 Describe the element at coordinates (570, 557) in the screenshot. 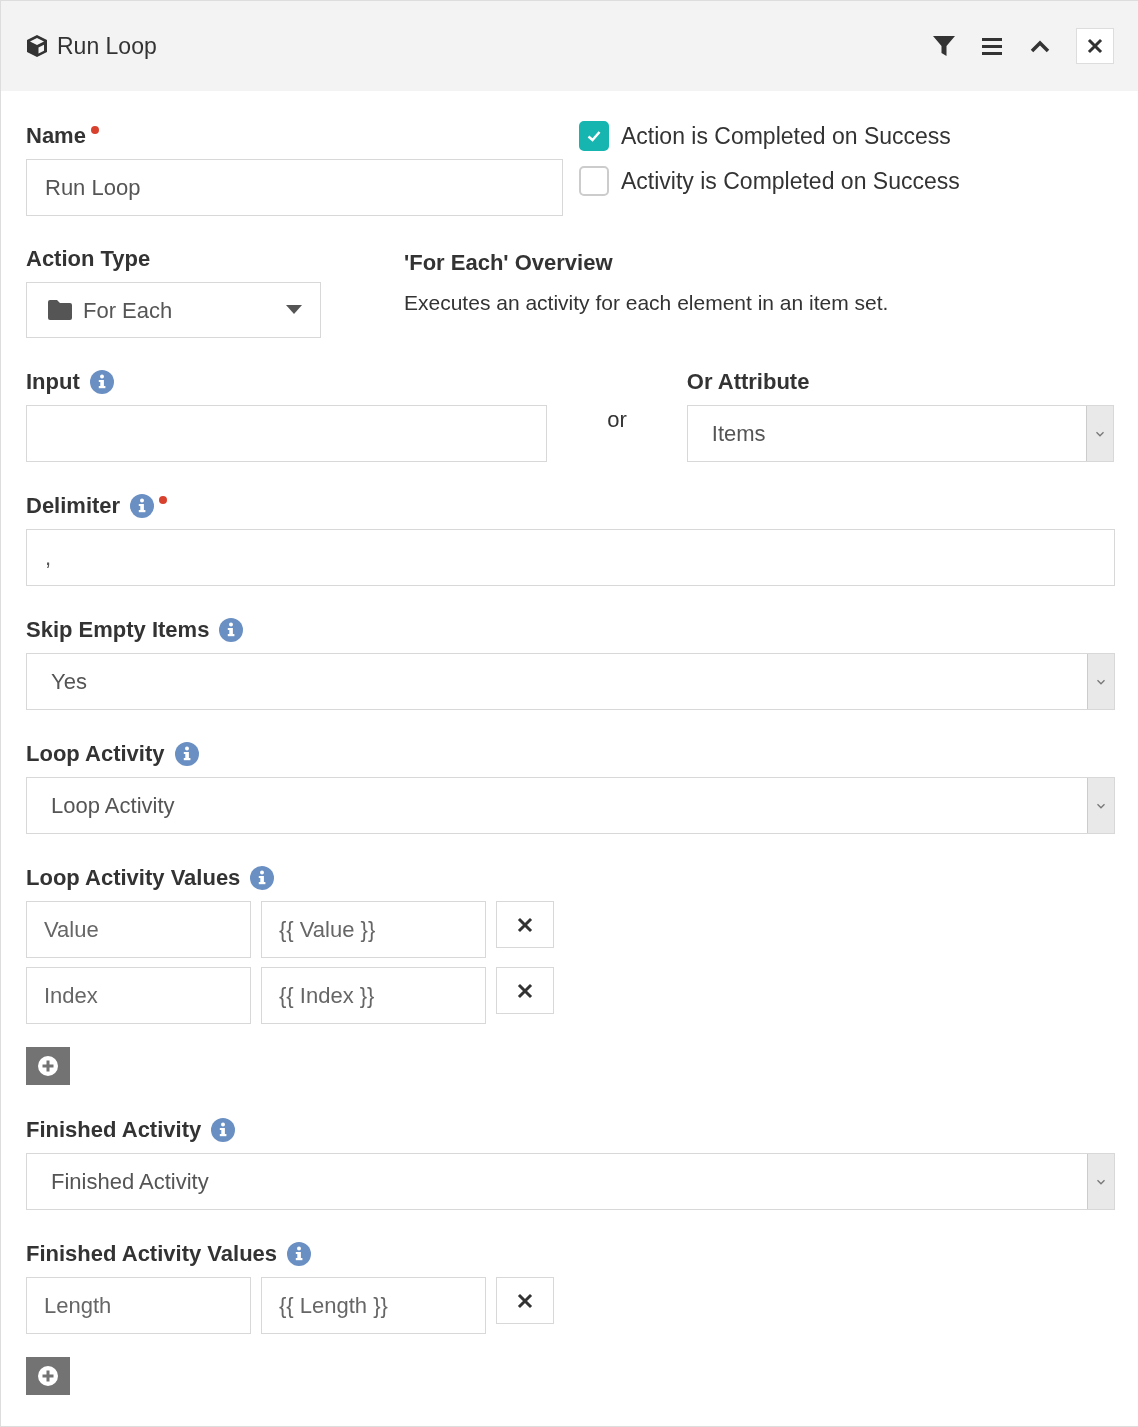

I see `input-field: ,` at that location.